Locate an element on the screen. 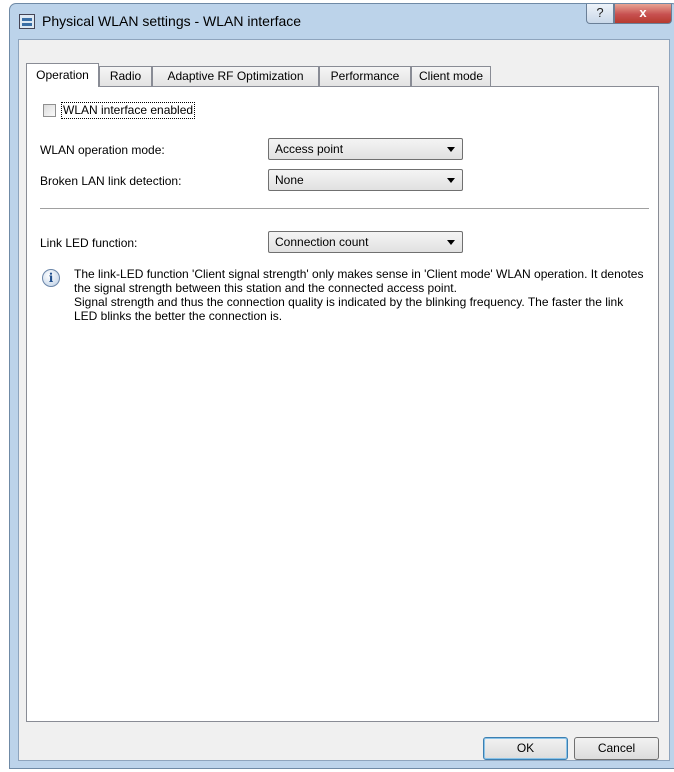 This screenshot has height=772, width=674. help-button: ? is located at coordinates (600, 14).